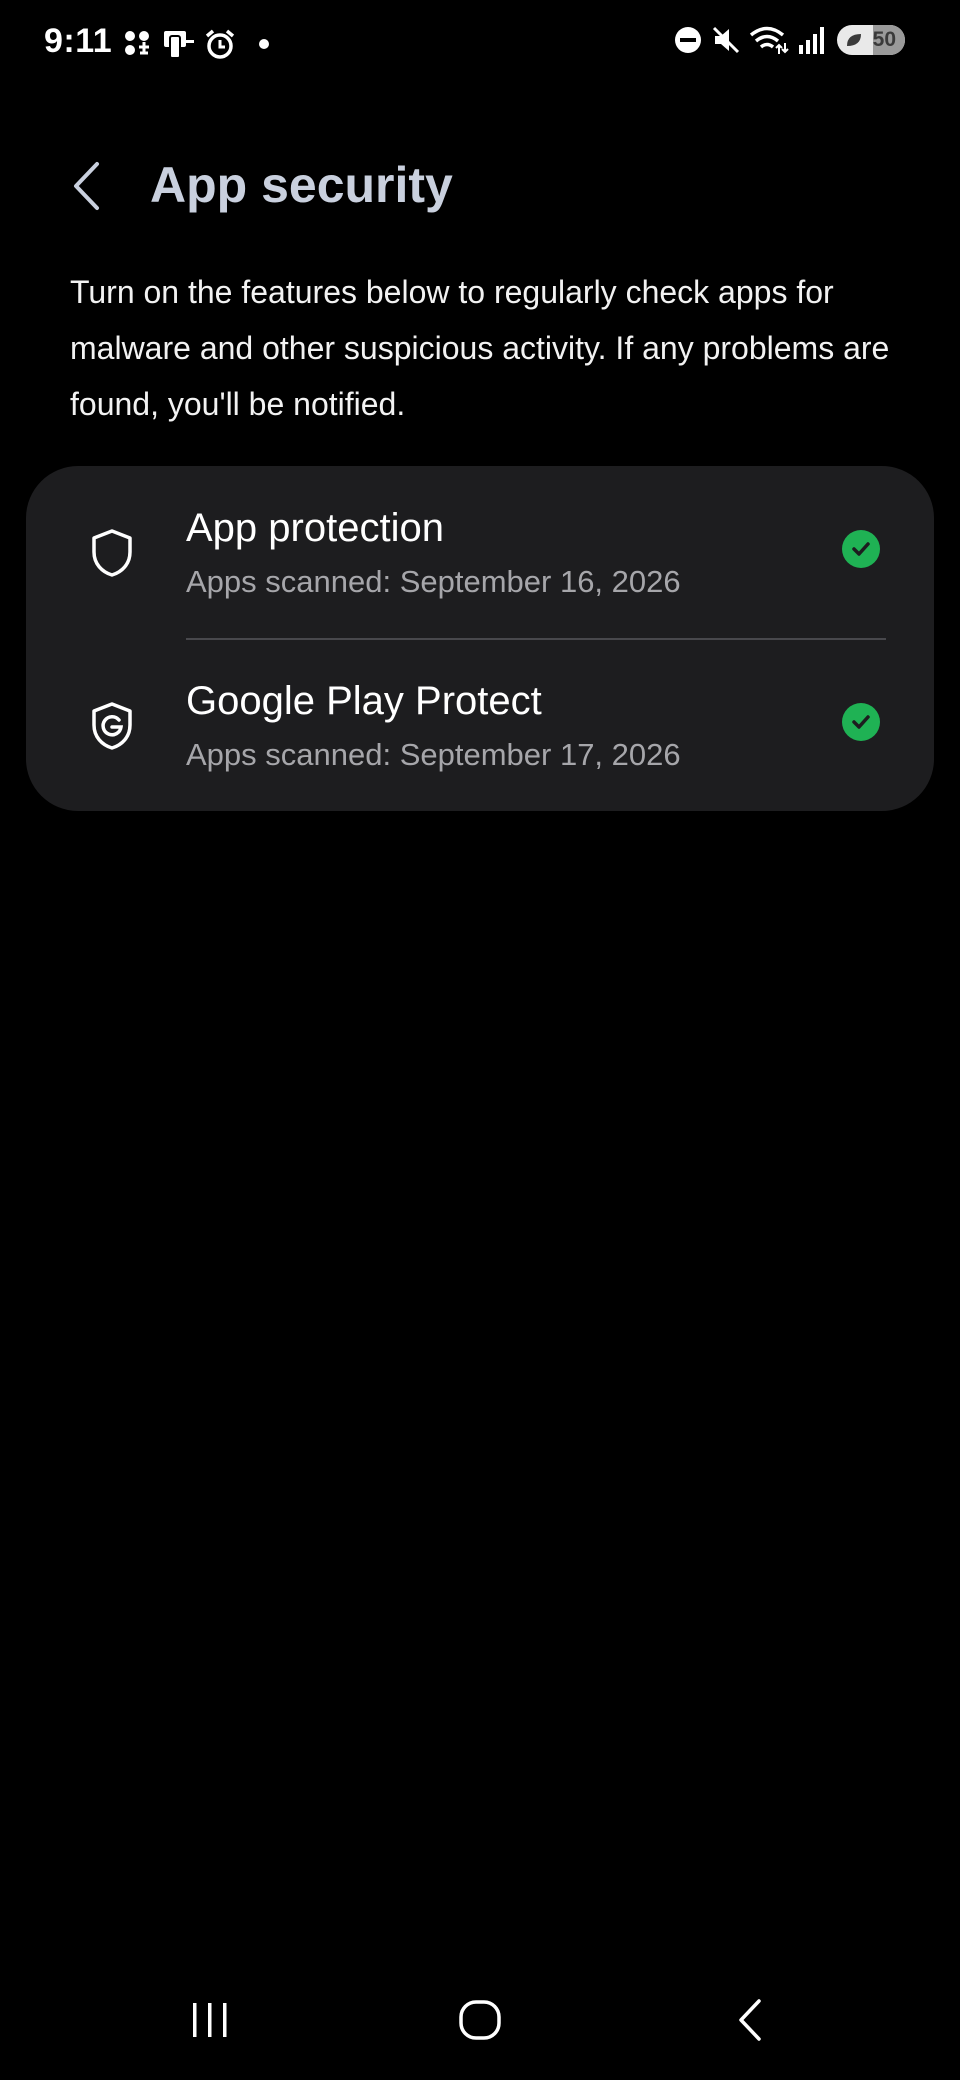  What do you see at coordinates (264, 44) in the screenshot?
I see `dot-icon` at bounding box center [264, 44].